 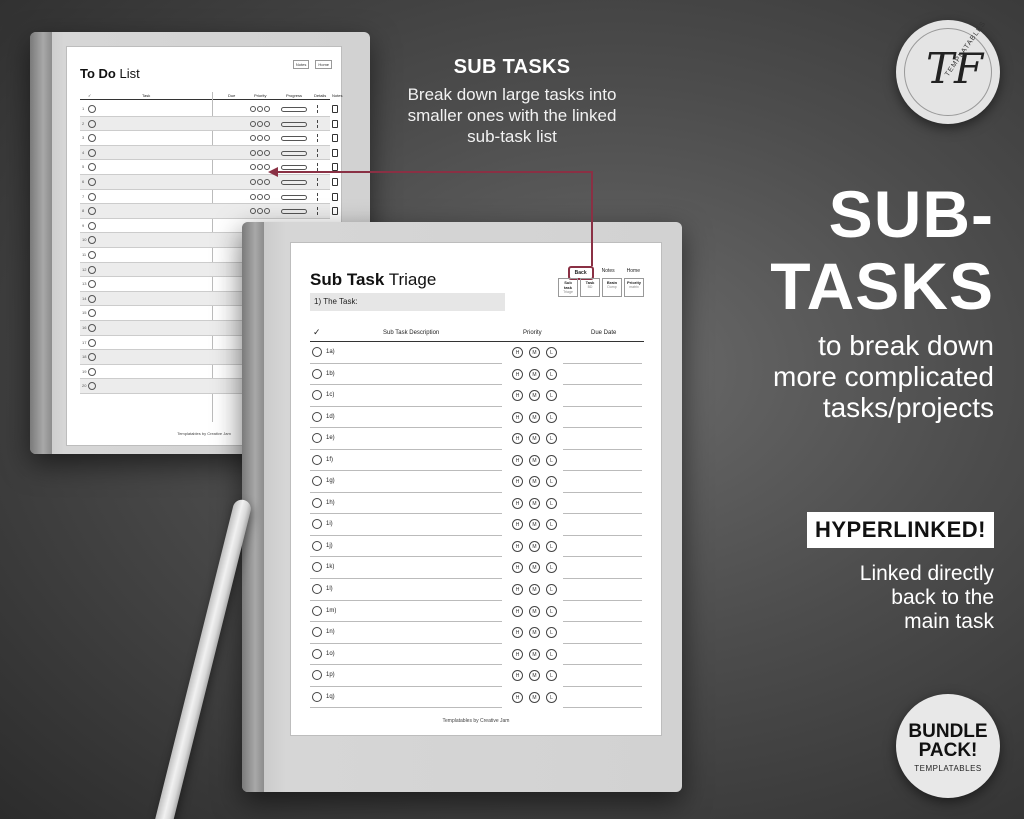 What do you see at coordinates (590, 287) in the screenshot?
I see `nav-task-bd: Task BD` at bounding box center [590, 287].